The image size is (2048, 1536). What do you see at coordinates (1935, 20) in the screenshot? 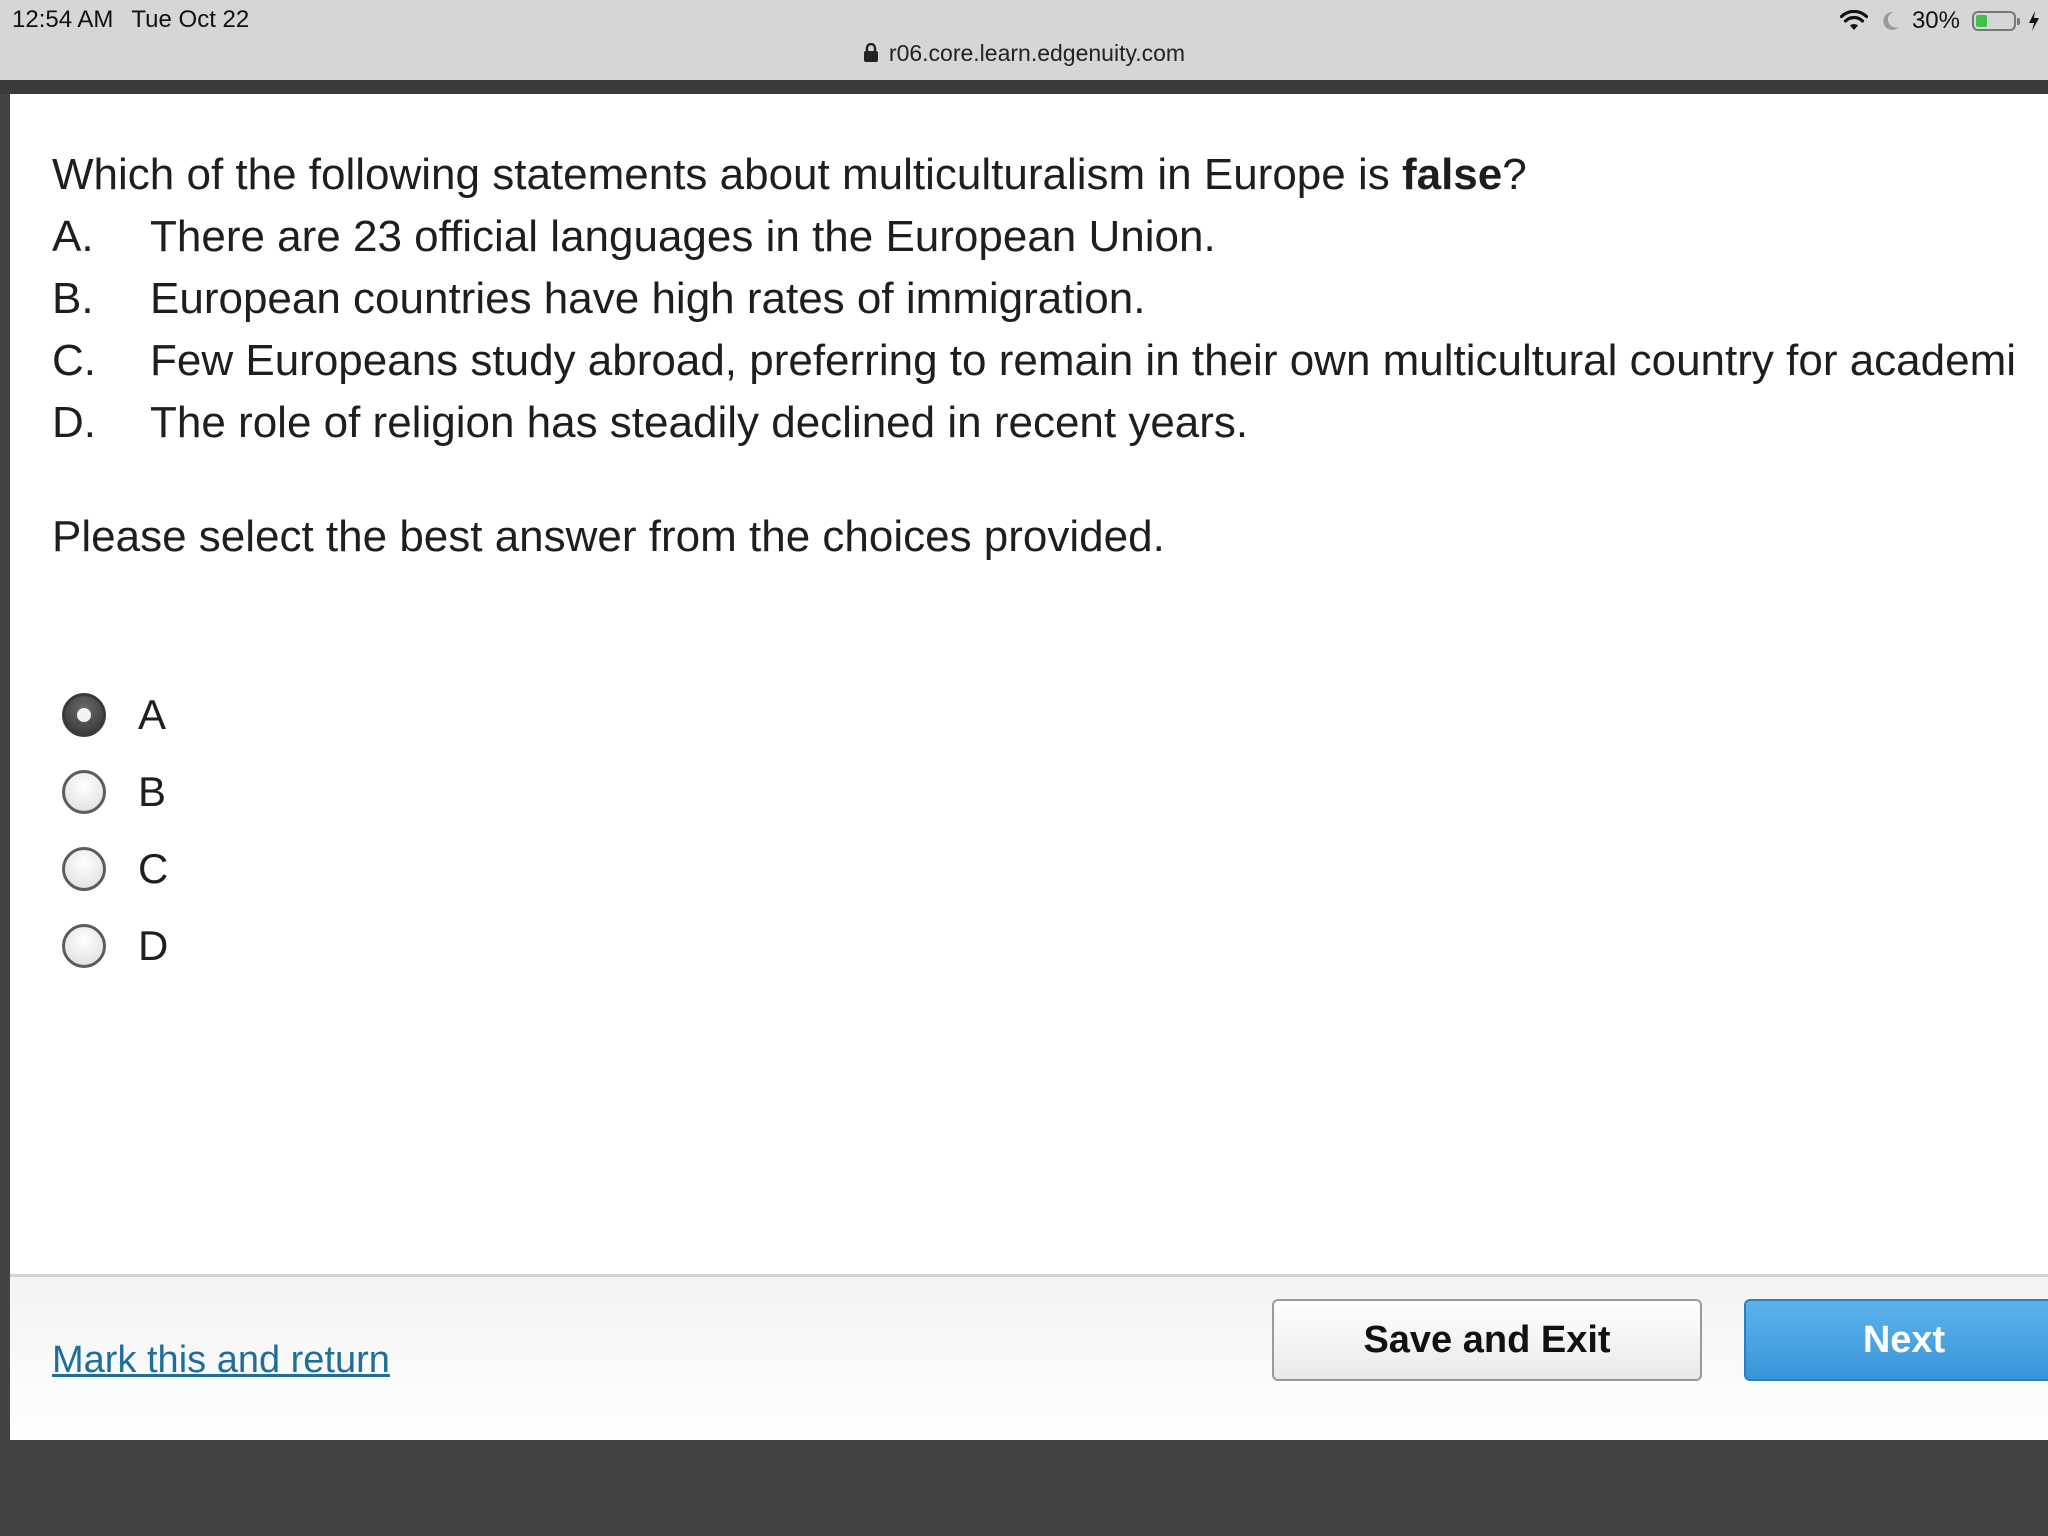
I see `battery-percent: 30%` at bounding box center [1935, 20].